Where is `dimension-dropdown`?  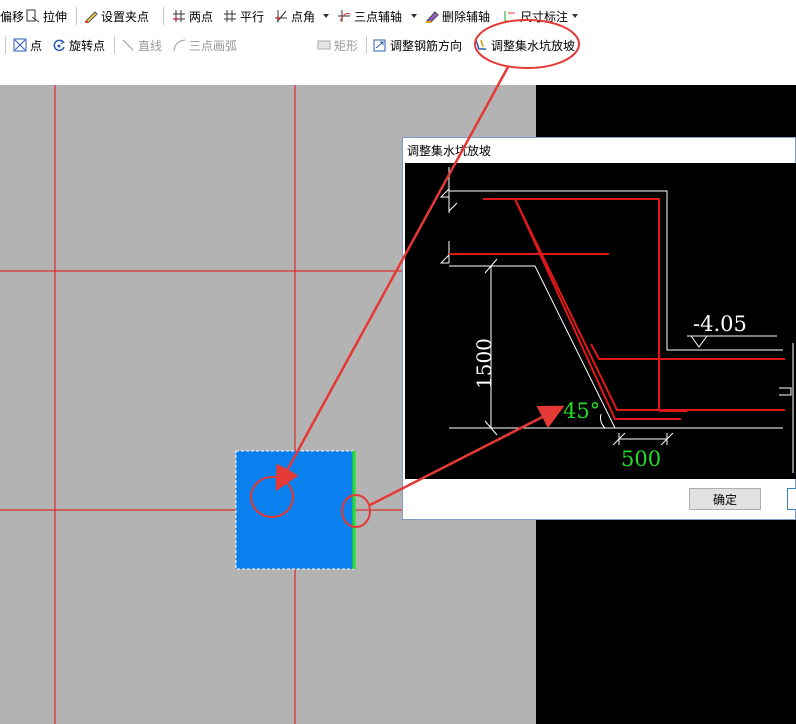 dimension-dropdown is located at coordinates (575, 16).